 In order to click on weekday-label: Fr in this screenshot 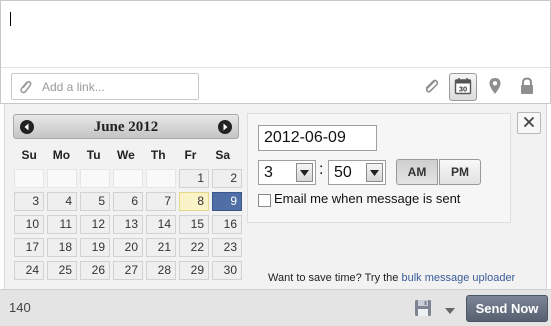, I will do `click(190, 155)`.